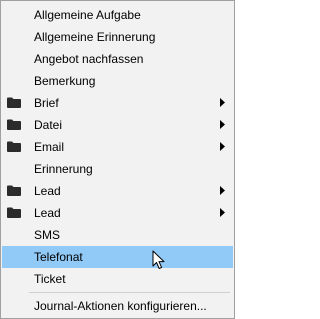 Image resolution: width=320 pixels, height=319 pixels. Describe the element at coordinates (50, 279) in the screenshot. I see `menu-item-label: Ticket` at that location.